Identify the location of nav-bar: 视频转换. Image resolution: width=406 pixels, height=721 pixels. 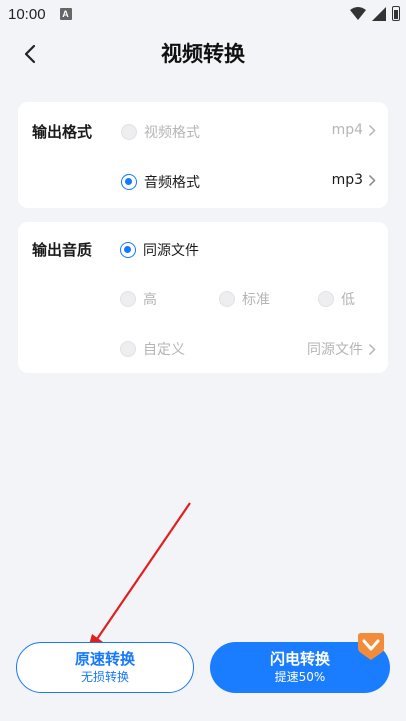
(203, 53).